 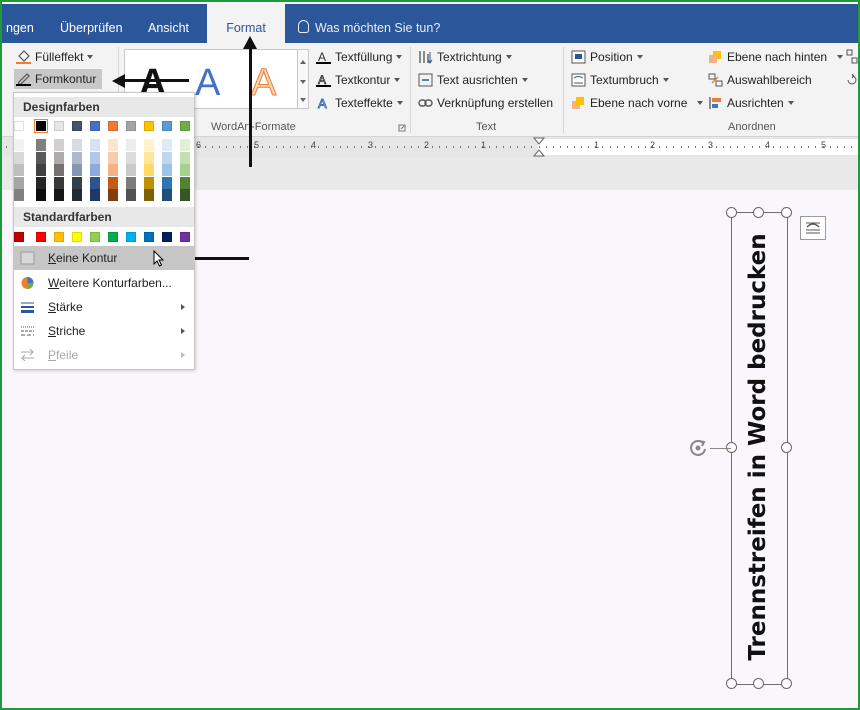 What do you see at coordinates (852, 80) in the screenshot?
I see `rotate-objects-icon` at bounding box center [852, 80].